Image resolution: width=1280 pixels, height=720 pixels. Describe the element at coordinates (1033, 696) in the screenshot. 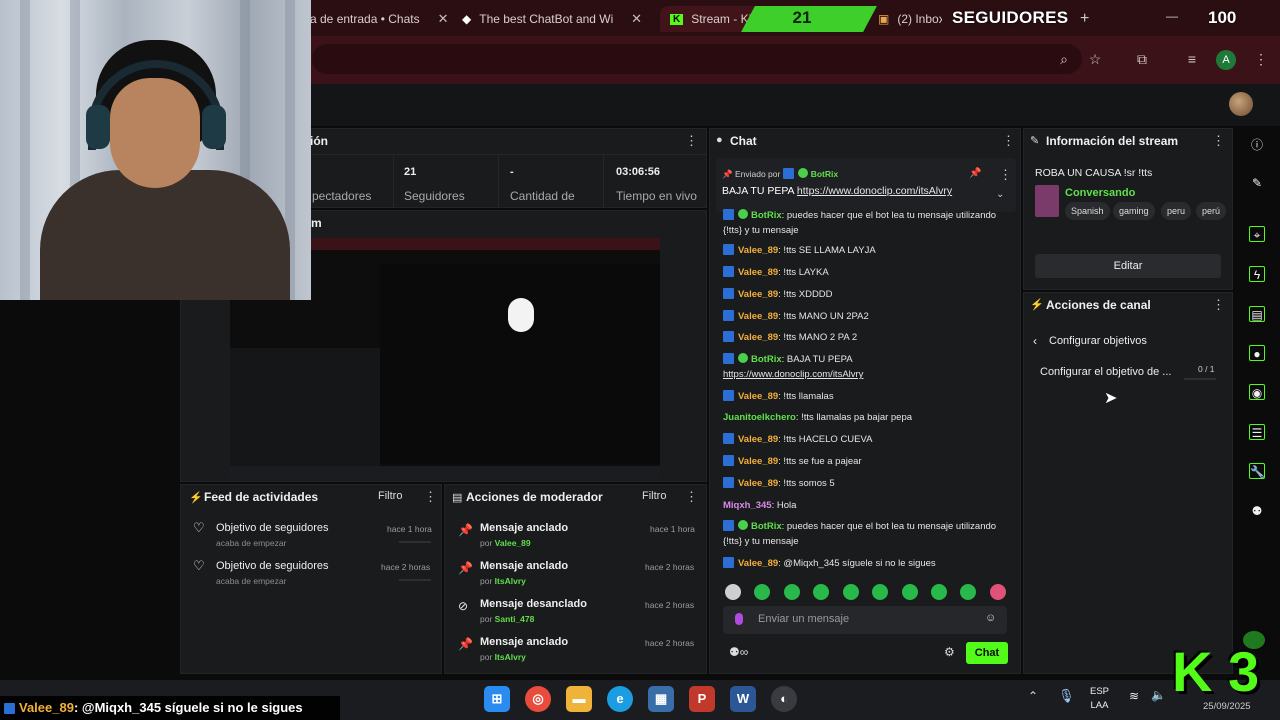

I see `chevron-up-icon: ⌃` at that location.